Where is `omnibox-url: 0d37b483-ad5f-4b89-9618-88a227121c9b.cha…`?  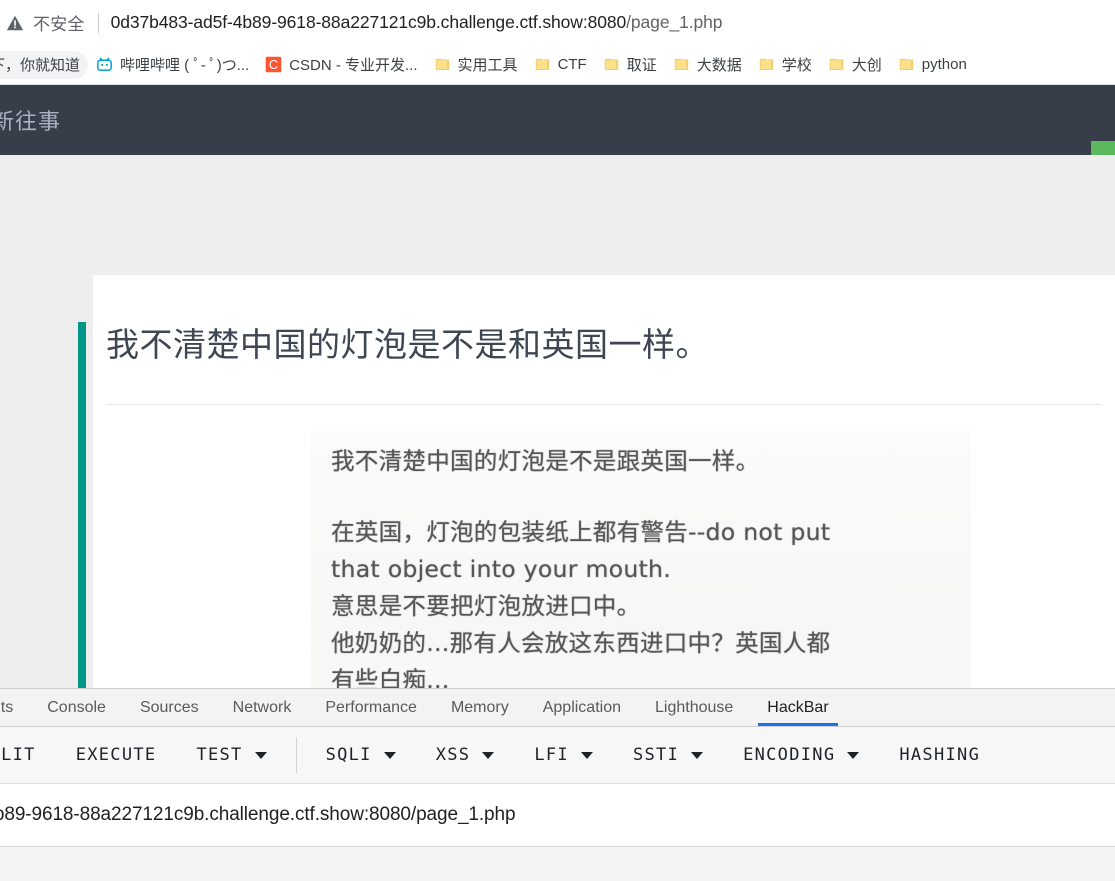 omnibox-url: 0d37b483-ad5f-4b89-9618-88a227121c9b.cha… is located at coordinates (417, 22).